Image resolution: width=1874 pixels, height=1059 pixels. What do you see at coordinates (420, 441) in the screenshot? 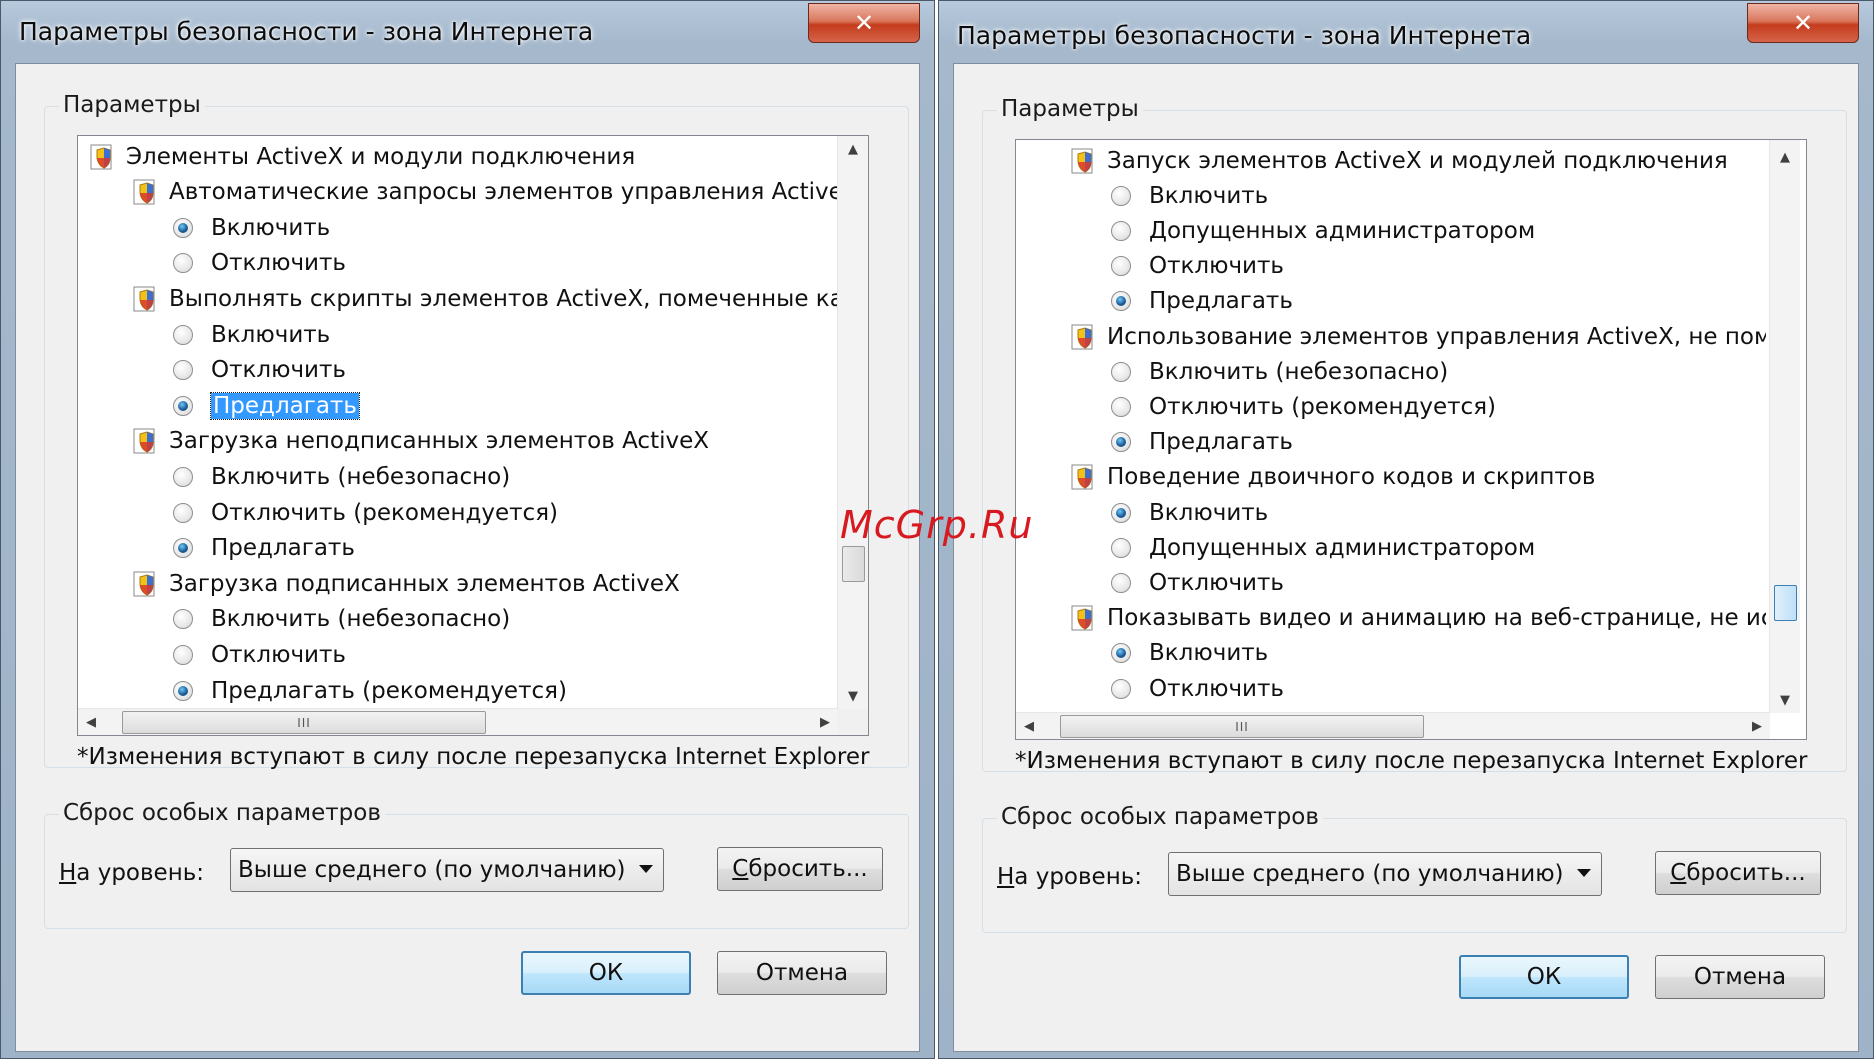
I see `tree-category: Загрузка неподписанных элементов ActiveX` at bounding box center [420, 441].